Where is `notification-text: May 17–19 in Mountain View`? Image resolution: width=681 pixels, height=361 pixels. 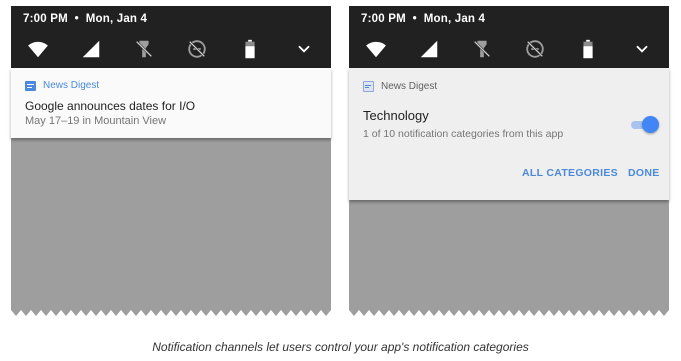 notification-text: May 17–19 in Mountain View is located at coordinates (96, 121).